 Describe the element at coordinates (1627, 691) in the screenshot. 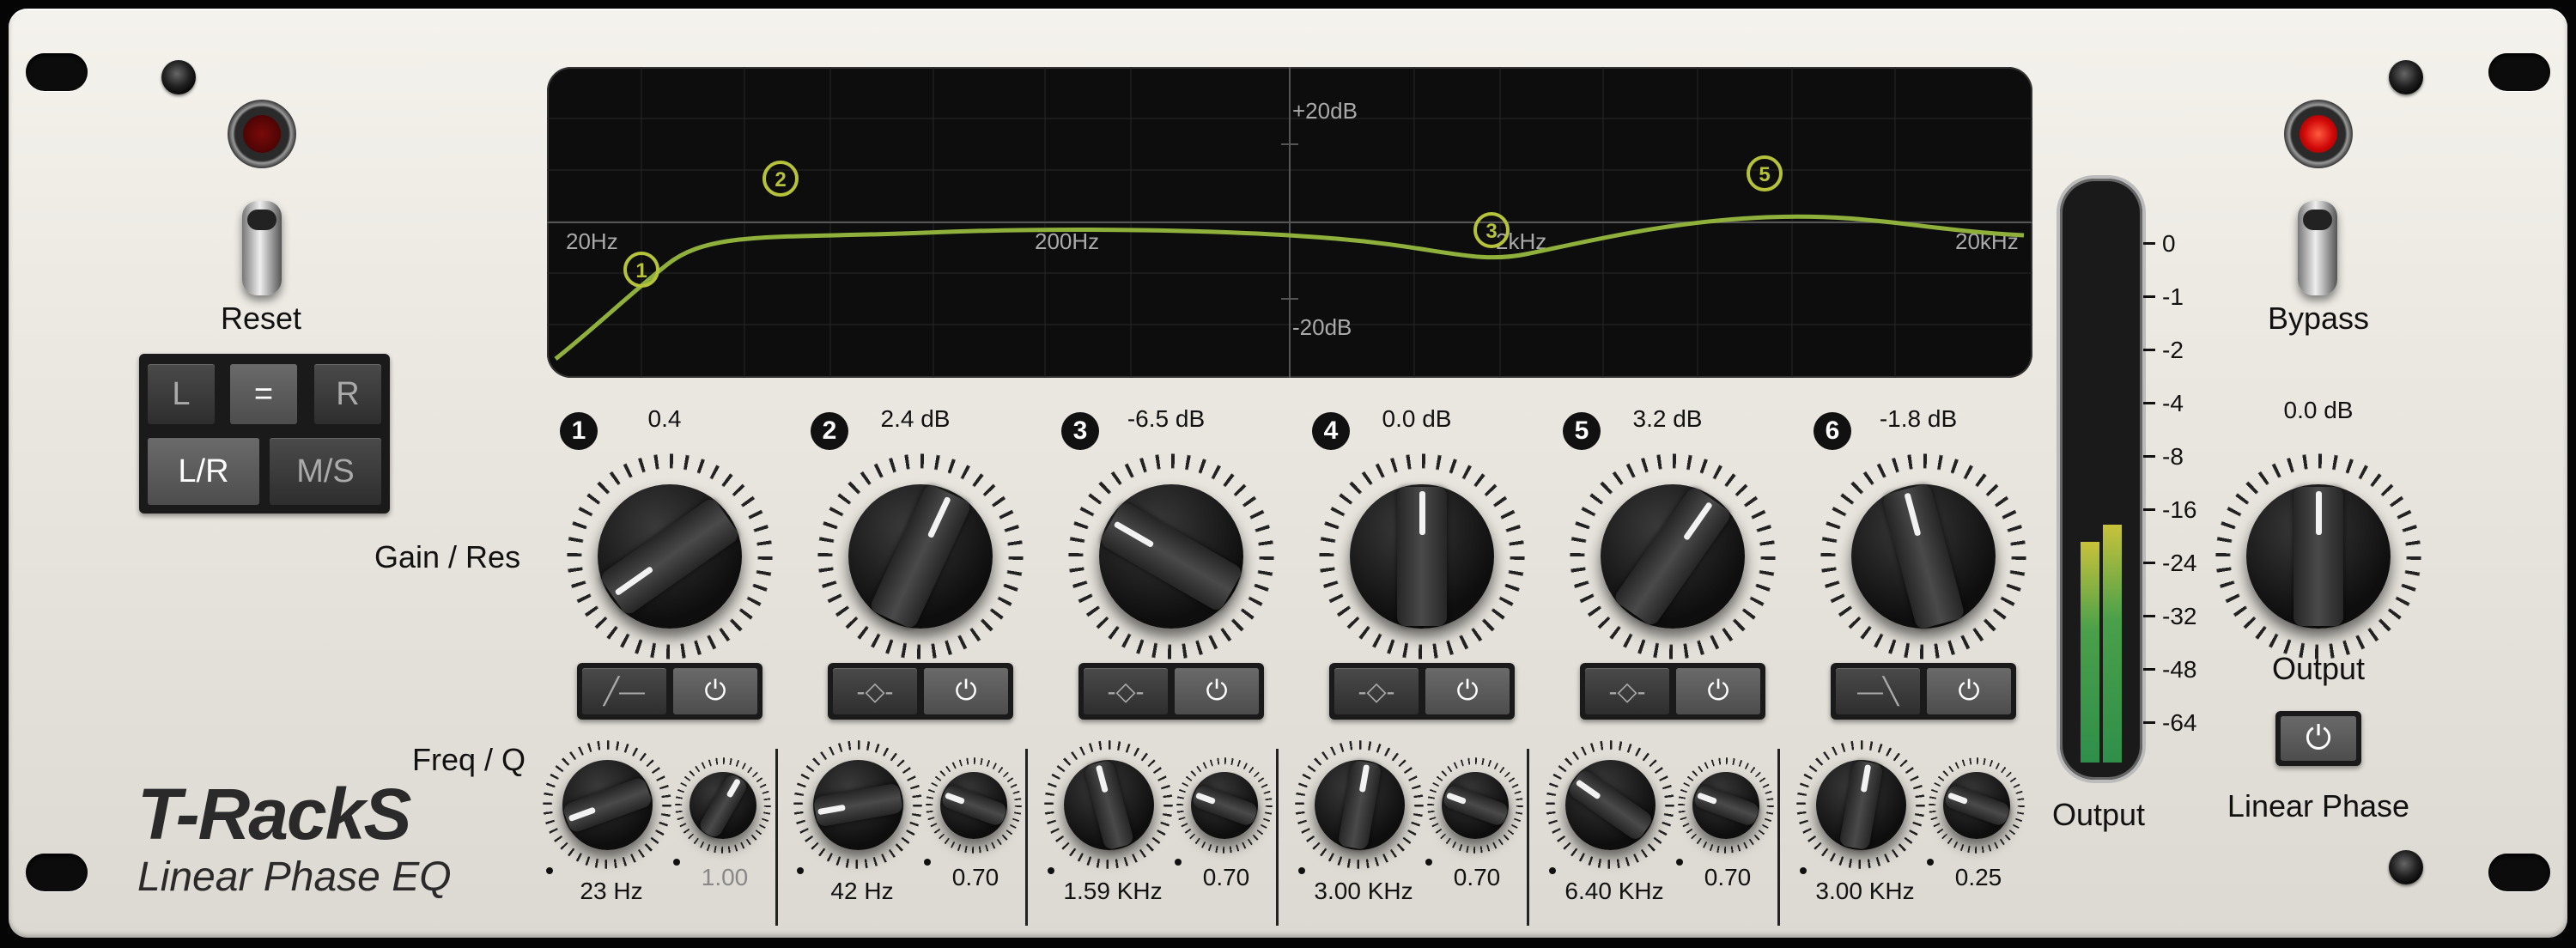

I see `band-5-bell-icon: -◇-` at that location.